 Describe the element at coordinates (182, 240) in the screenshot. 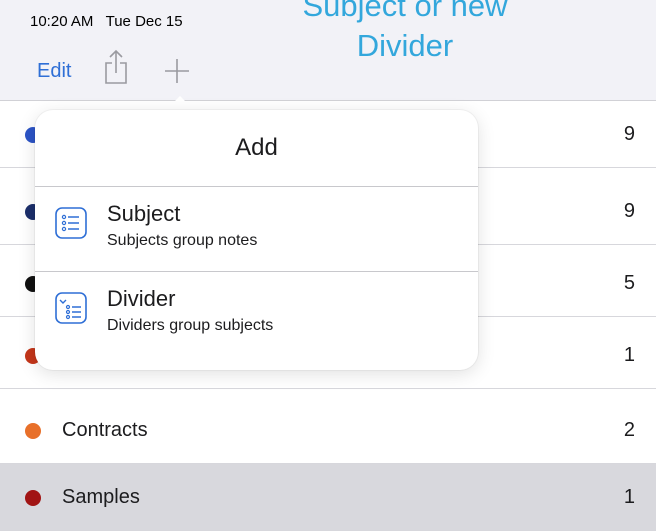

I see `add-subject-subtitle: Subjects group notes` at that location.